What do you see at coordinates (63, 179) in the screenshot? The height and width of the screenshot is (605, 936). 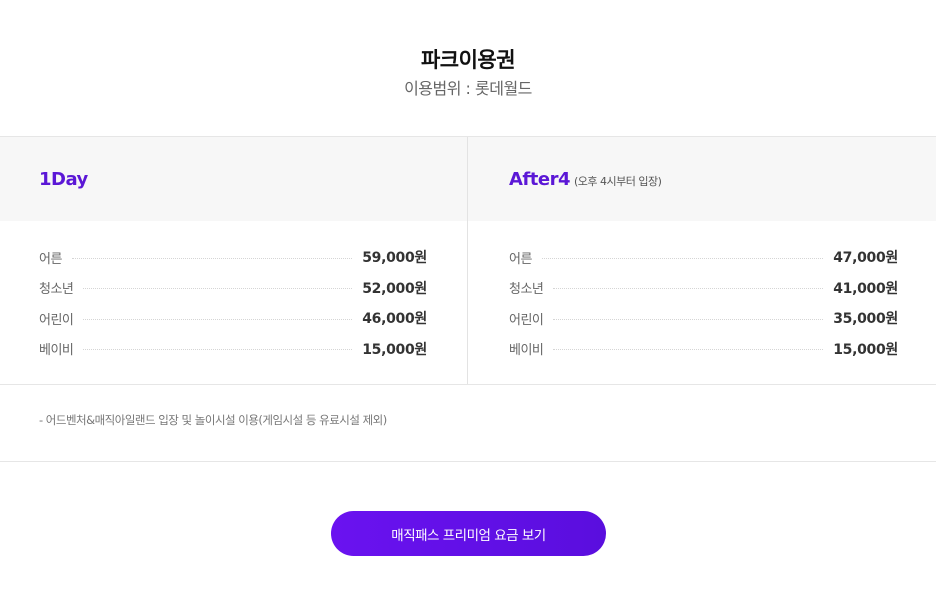 I see `plan-name: 1Day` at bounding box center [63, 179].